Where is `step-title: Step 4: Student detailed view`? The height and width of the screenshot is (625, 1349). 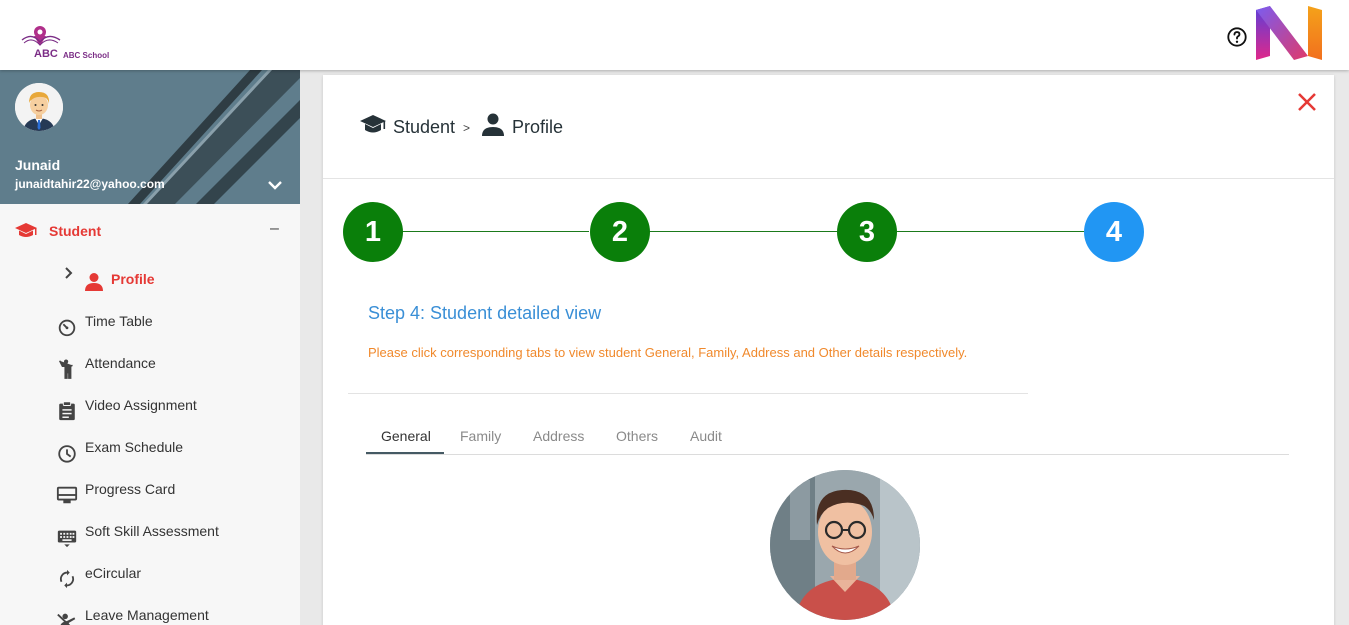
step-title: Step 4: Student detailed view is located at coordinates (485, 313).